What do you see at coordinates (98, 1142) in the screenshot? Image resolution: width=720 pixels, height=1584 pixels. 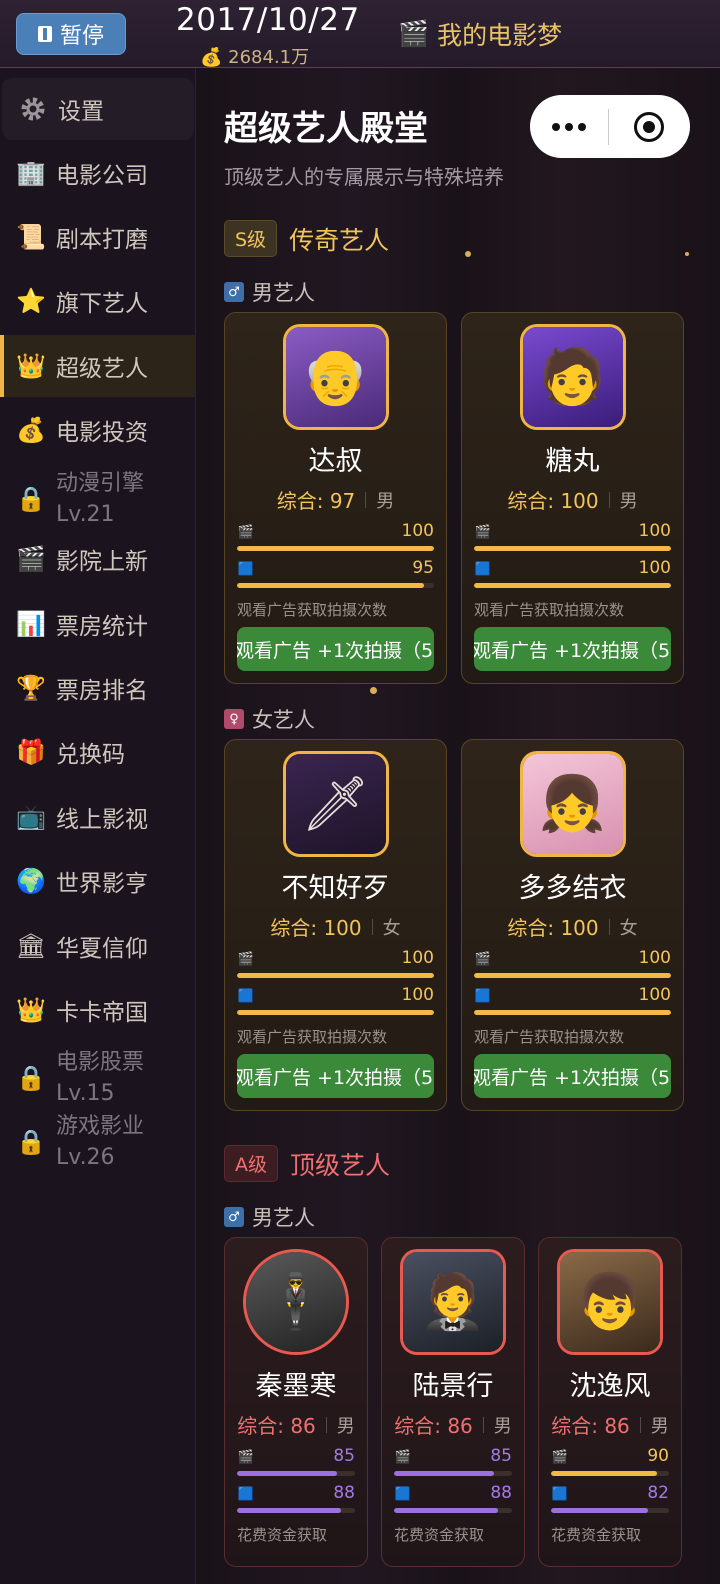 I see `sidebar-item-game-studio: 🔒 游戏影业 Lv.26` at bounding box center [98, 1142].